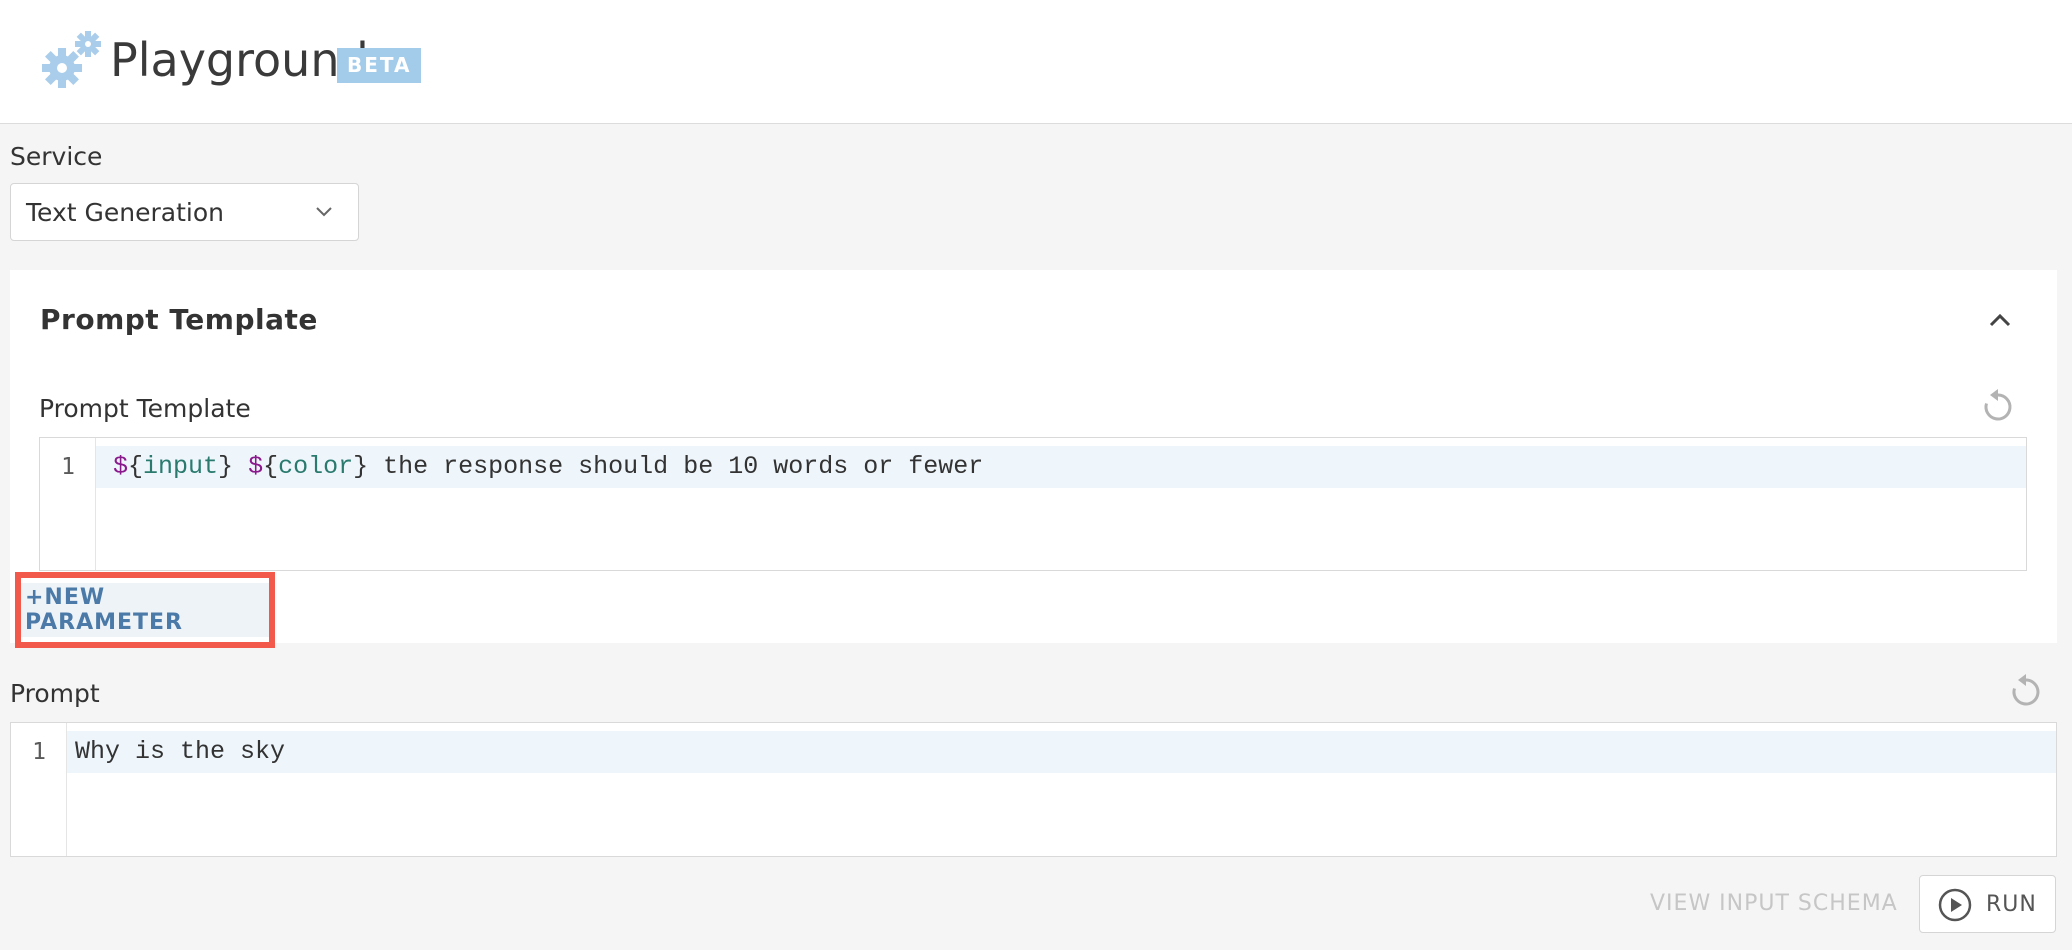 The height and width of the screenshot is (950, 2072). Describe the element at coordinates (239, 60) in the screenshot. I see `page-title: Playground` at that location.